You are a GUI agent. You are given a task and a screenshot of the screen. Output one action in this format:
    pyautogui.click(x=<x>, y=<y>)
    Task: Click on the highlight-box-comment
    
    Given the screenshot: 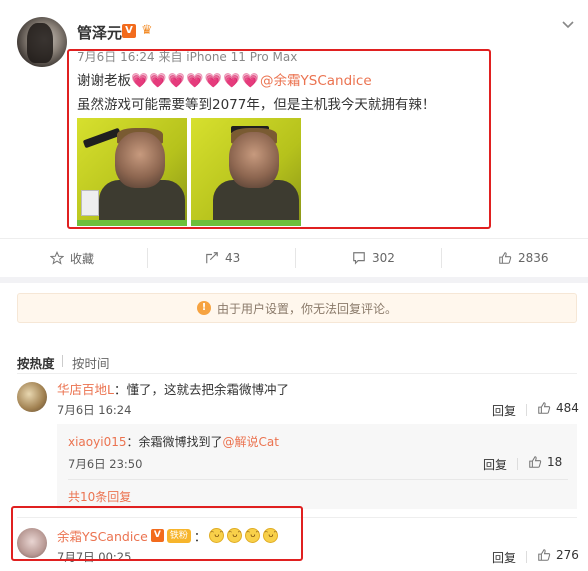 What is the action you would take?
    pyautogui.click(x=157, y=533)
    